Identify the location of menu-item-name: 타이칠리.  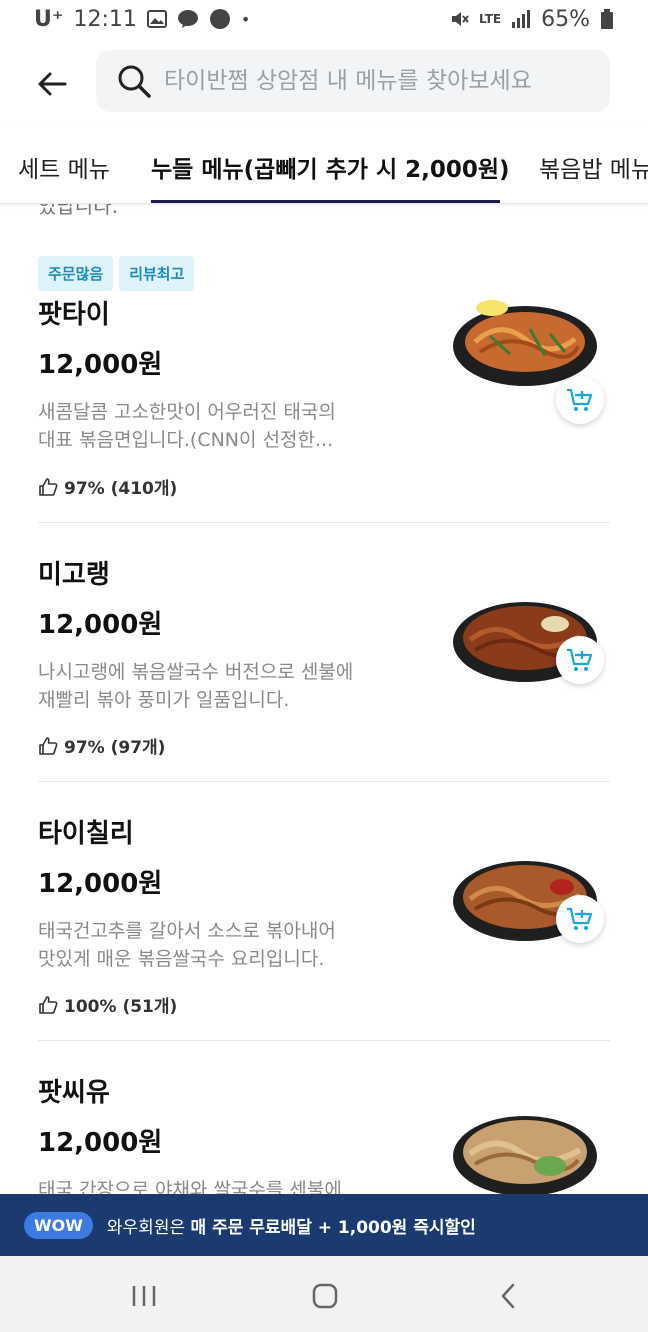
(86, 834).